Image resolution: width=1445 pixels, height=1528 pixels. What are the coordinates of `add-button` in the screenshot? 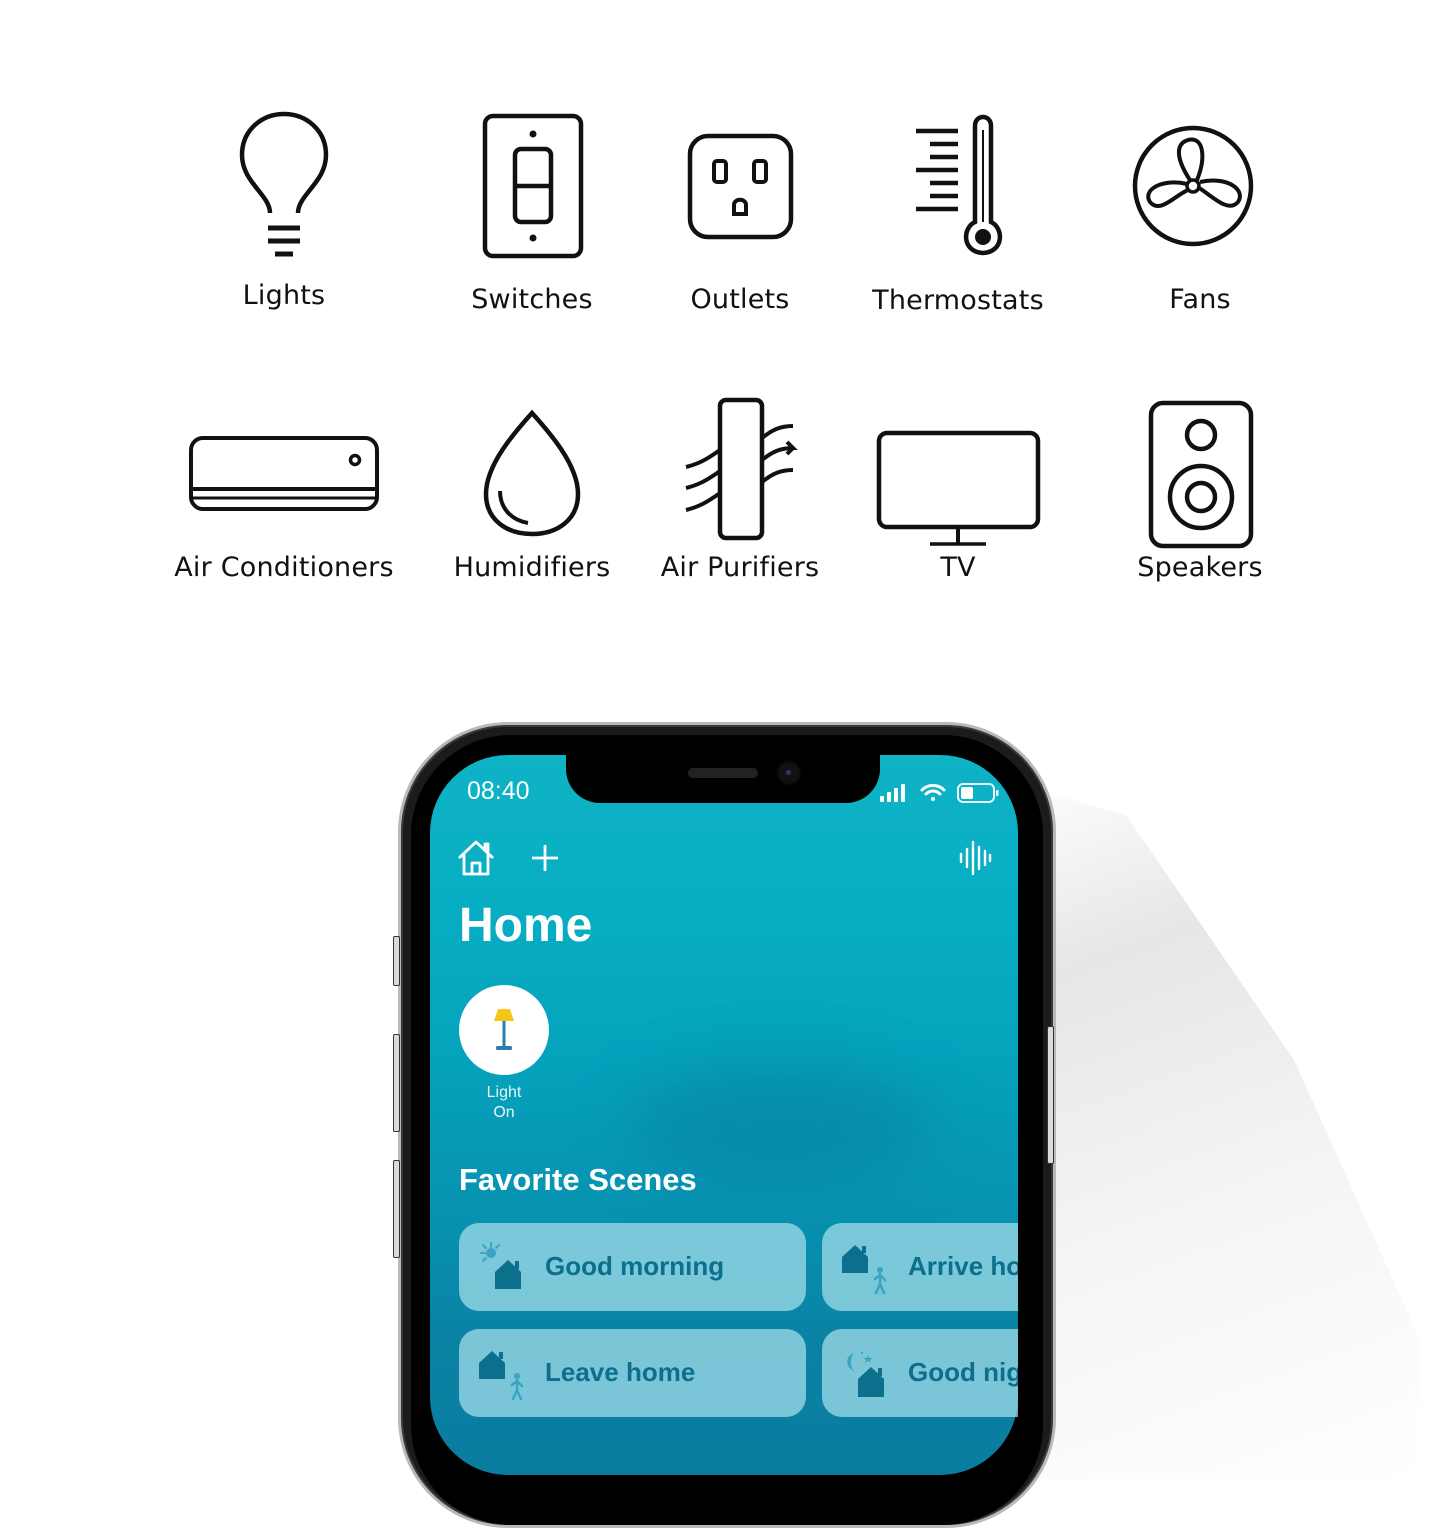 It's located at (545, 860).